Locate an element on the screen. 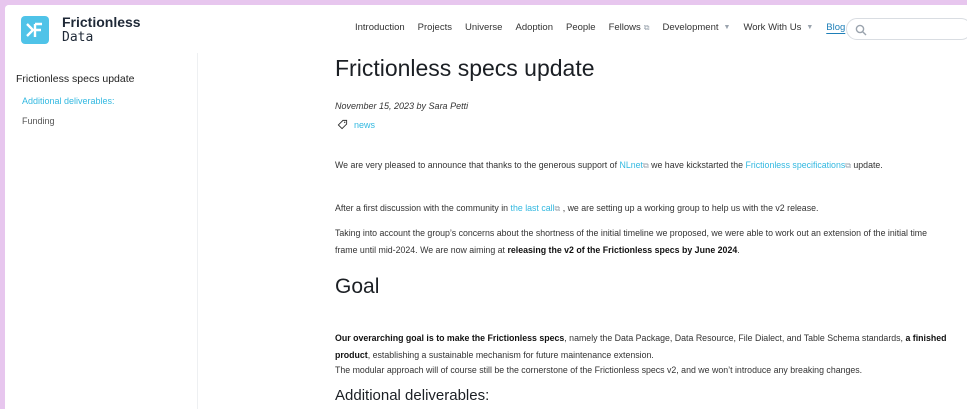 Image resolution: width=967 pixels, height=409 pixels. toc-item-funding: Funding is located at coordinates (38, 121).